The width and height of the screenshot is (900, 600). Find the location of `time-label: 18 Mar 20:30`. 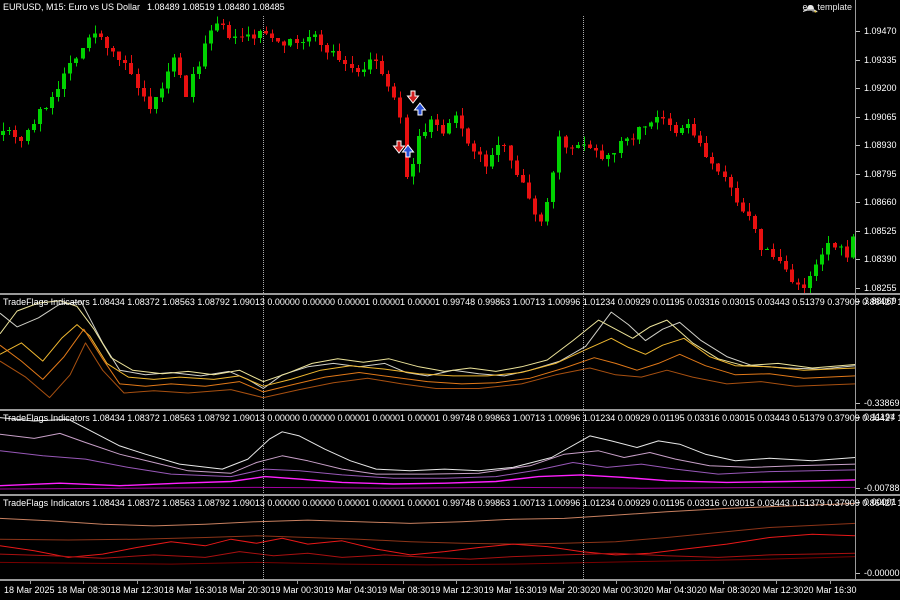

time-label: 18 Mar 20:30 is located at coordinates (244, 590).